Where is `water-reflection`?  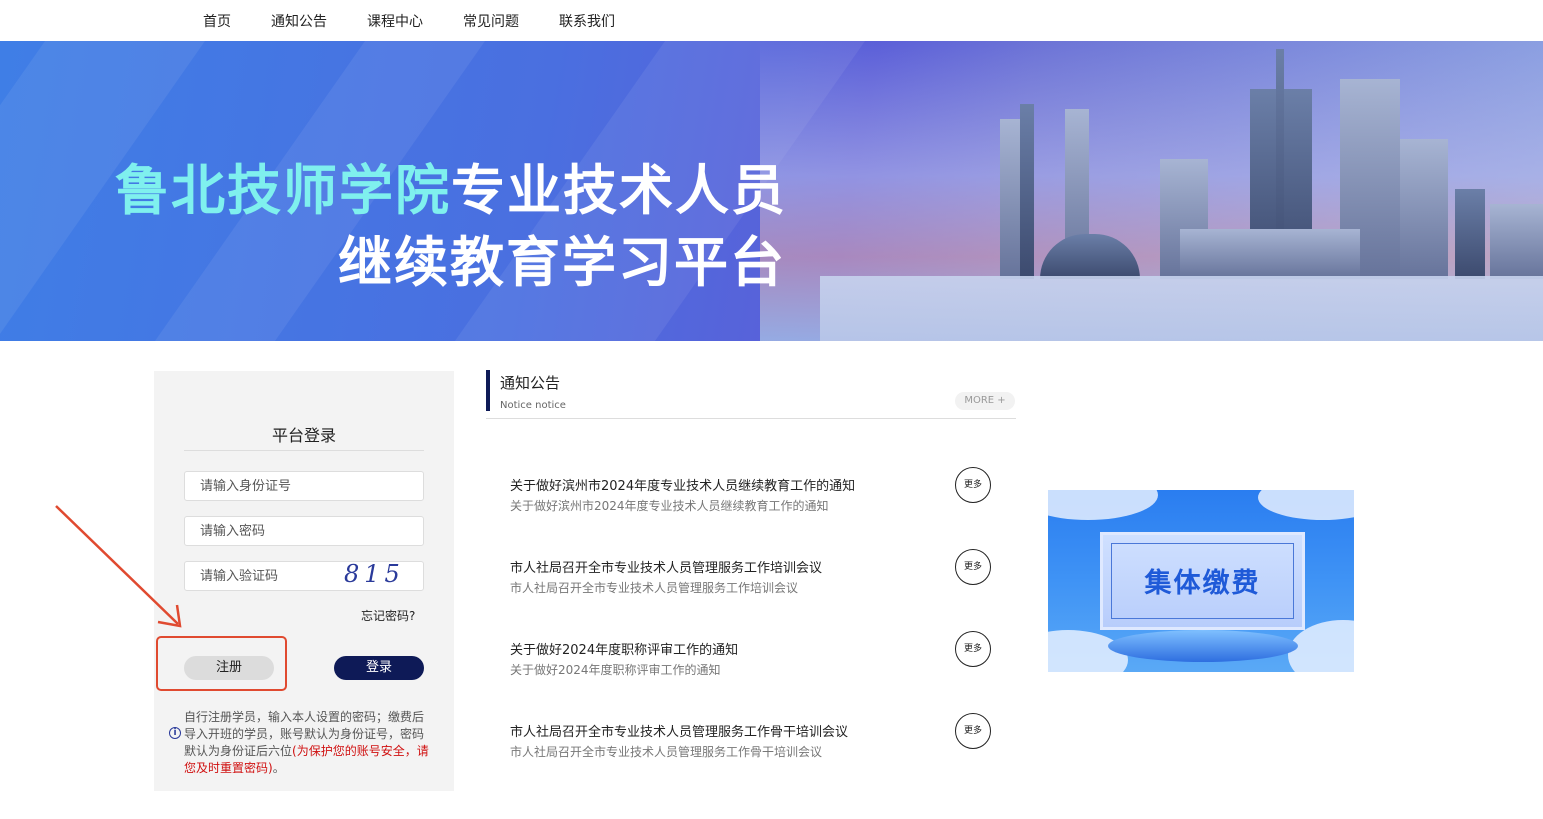
water-reflection is located at coordinates (1181, 308).